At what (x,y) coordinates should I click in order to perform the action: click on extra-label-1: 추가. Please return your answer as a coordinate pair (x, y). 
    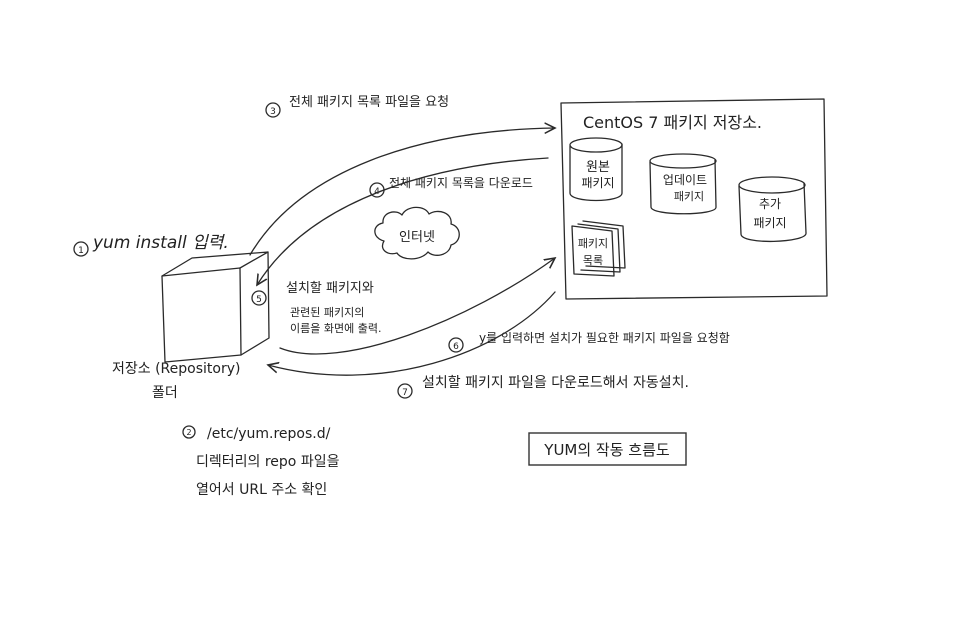
    Looking at the image, I should click on (770, 204).